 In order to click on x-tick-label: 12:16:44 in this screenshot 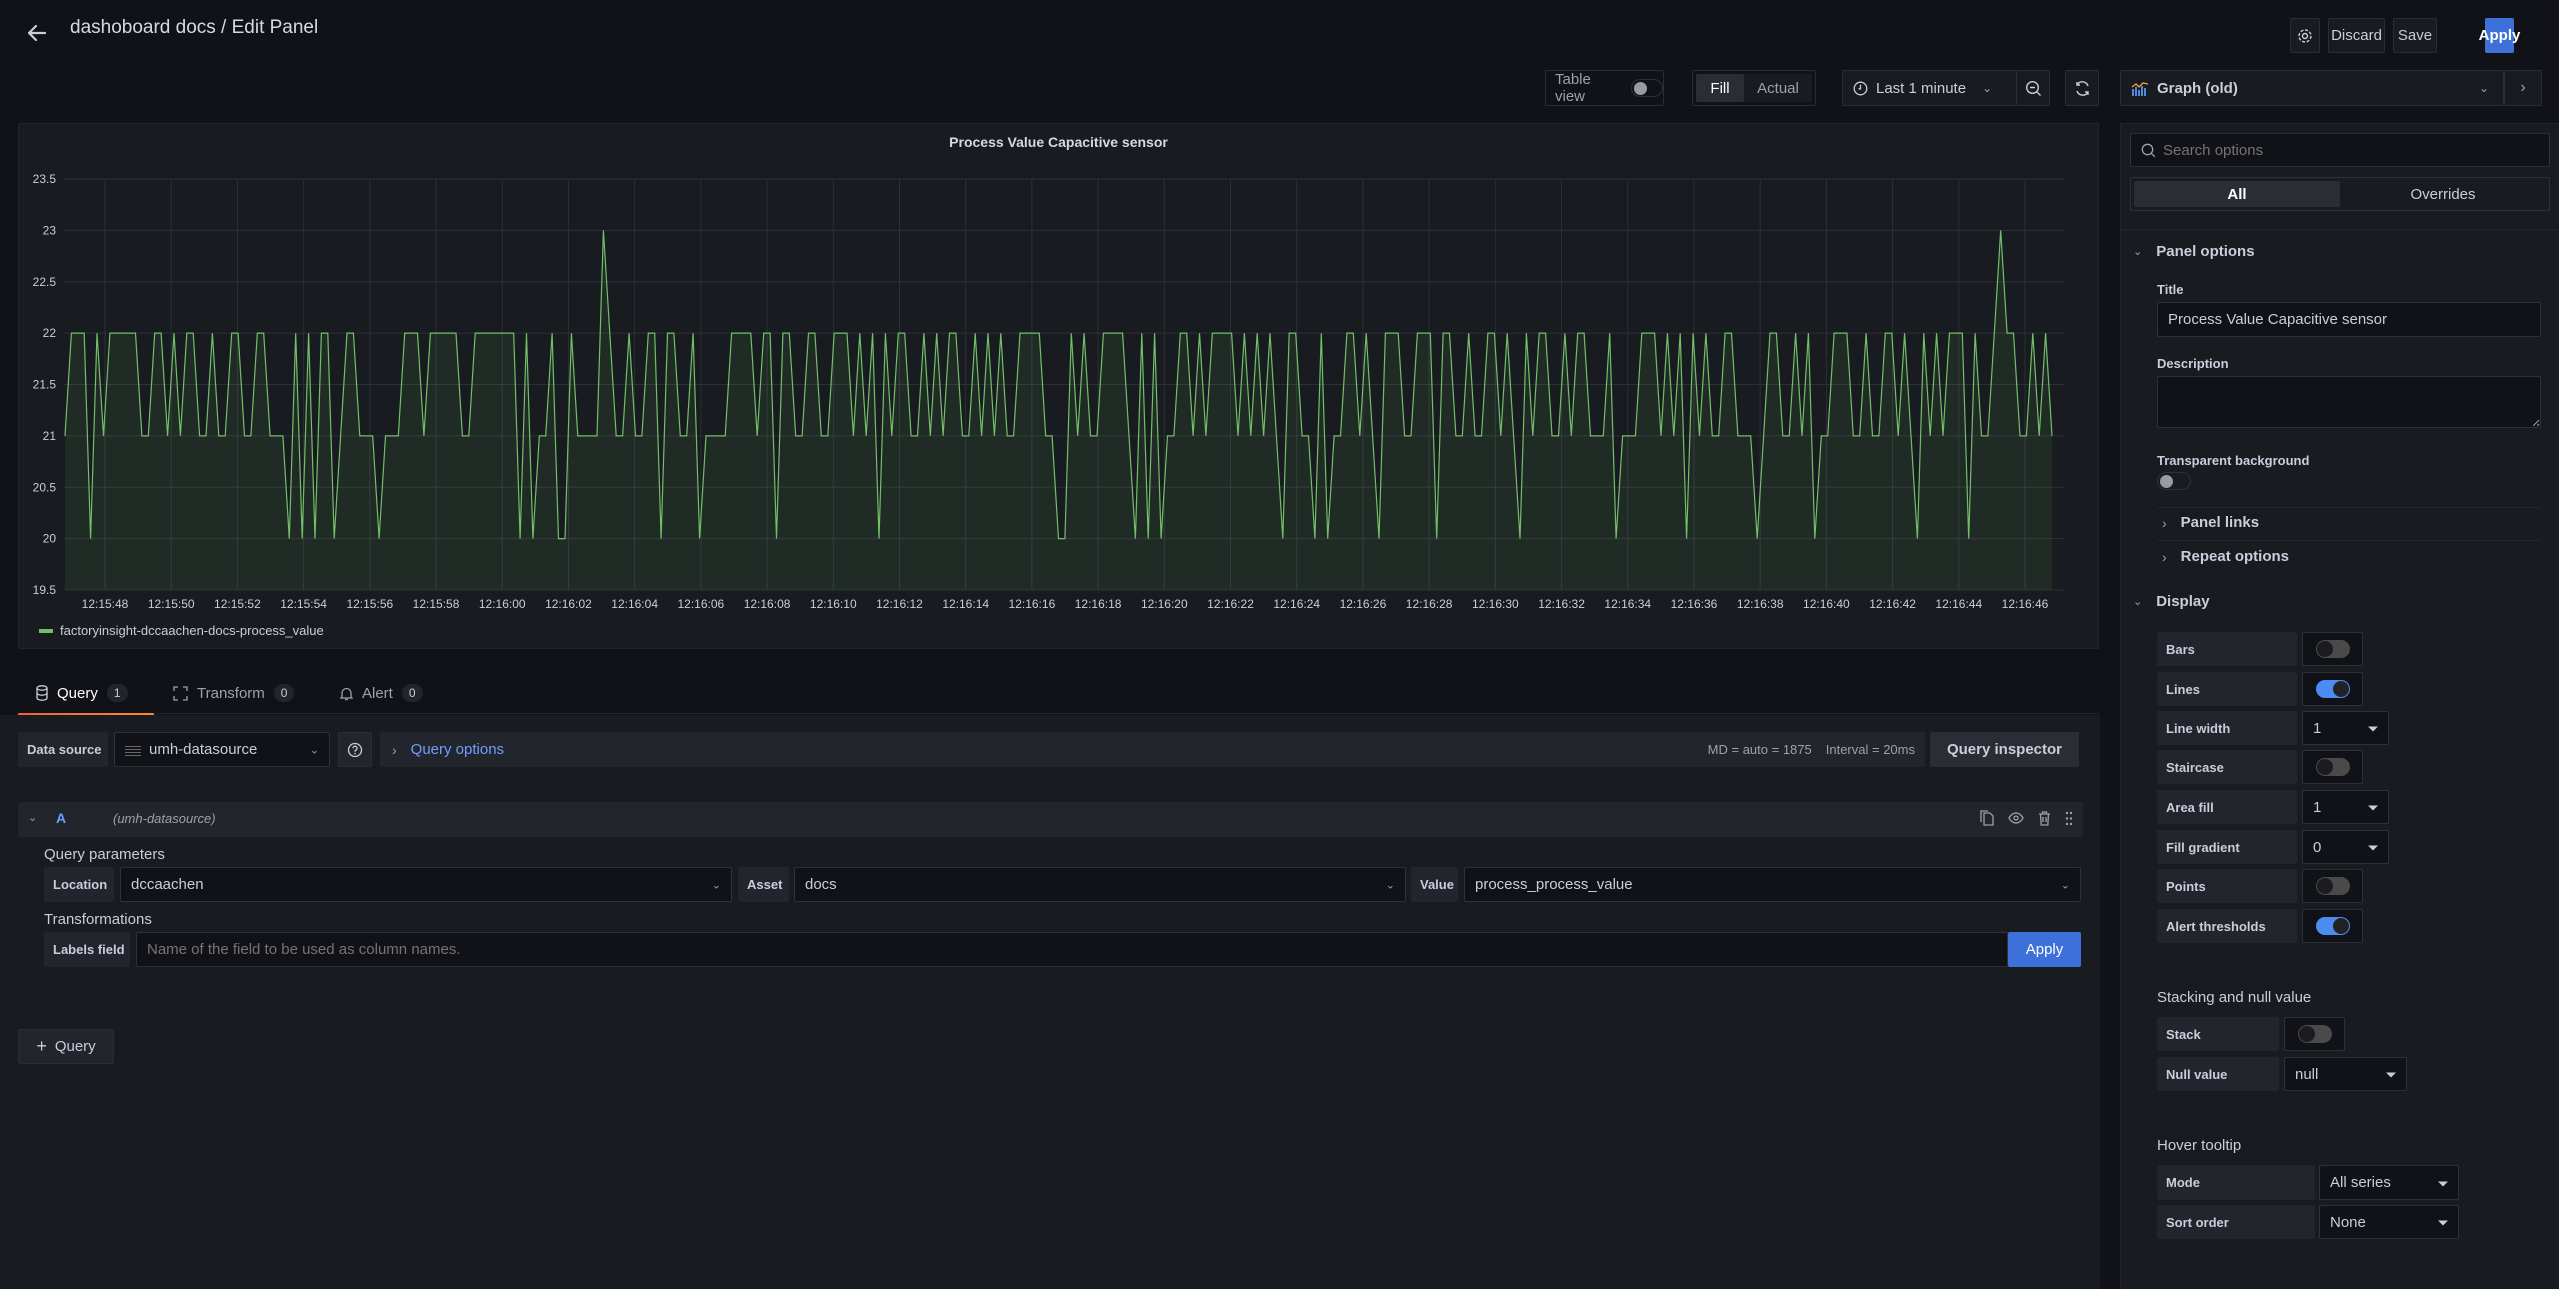, I will do `click(1958, 604)`.